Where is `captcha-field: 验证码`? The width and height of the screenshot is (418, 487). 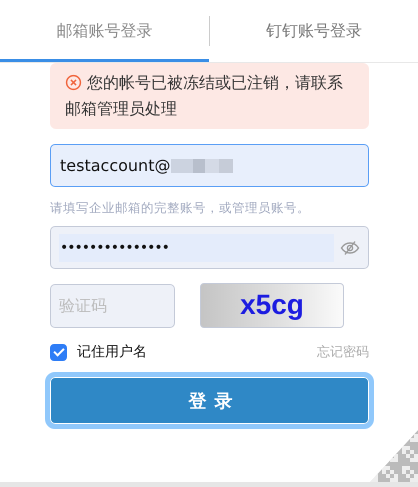 captcha-field: 验证码 is located at coordinates (112, 306).